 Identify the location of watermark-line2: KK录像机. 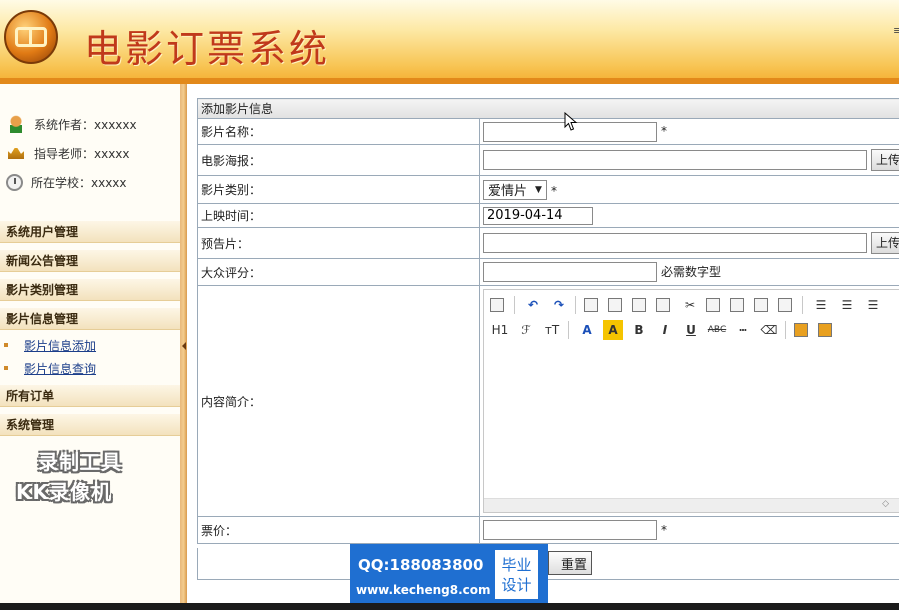
(64, 492).